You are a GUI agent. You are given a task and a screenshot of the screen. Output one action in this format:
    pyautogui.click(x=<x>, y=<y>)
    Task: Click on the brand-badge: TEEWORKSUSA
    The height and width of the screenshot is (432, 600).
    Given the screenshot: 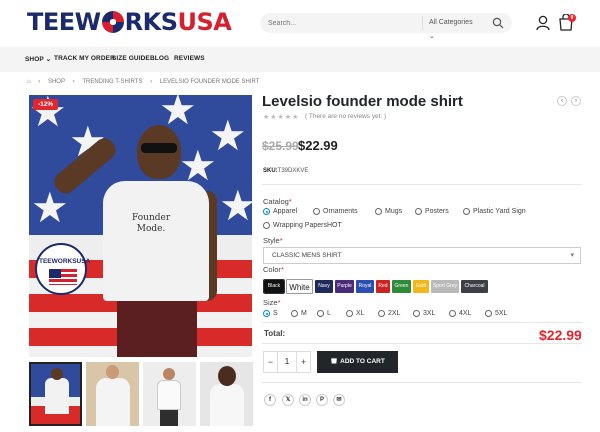 What is the action you would take?
    pyautogui.click(x=63, y=269)
    